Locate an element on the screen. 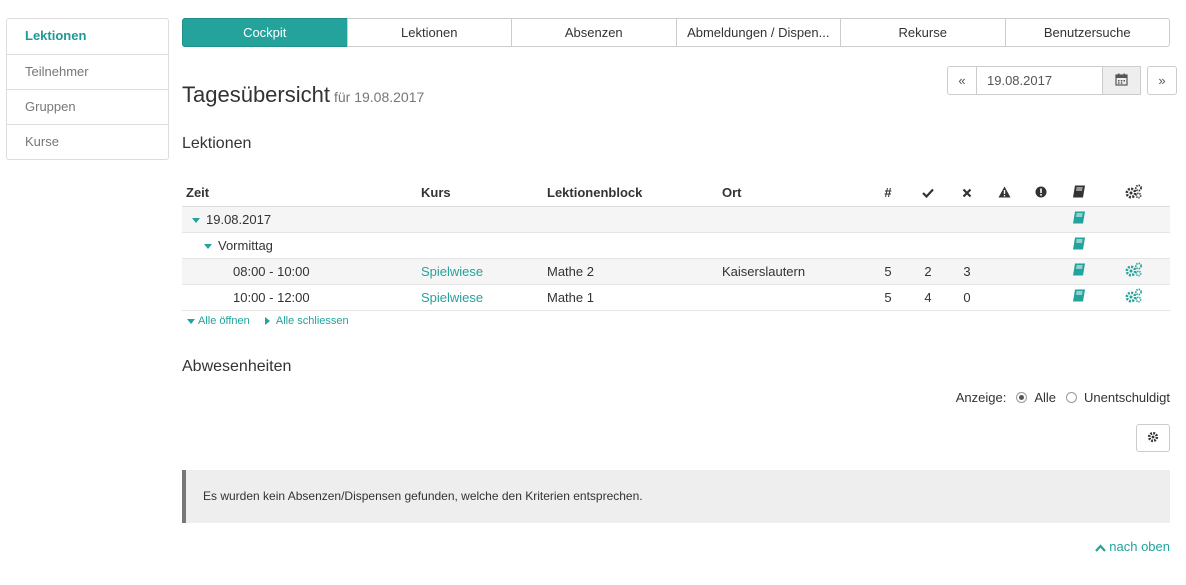  cell-present: 2 is located at coordinates (928, 271).